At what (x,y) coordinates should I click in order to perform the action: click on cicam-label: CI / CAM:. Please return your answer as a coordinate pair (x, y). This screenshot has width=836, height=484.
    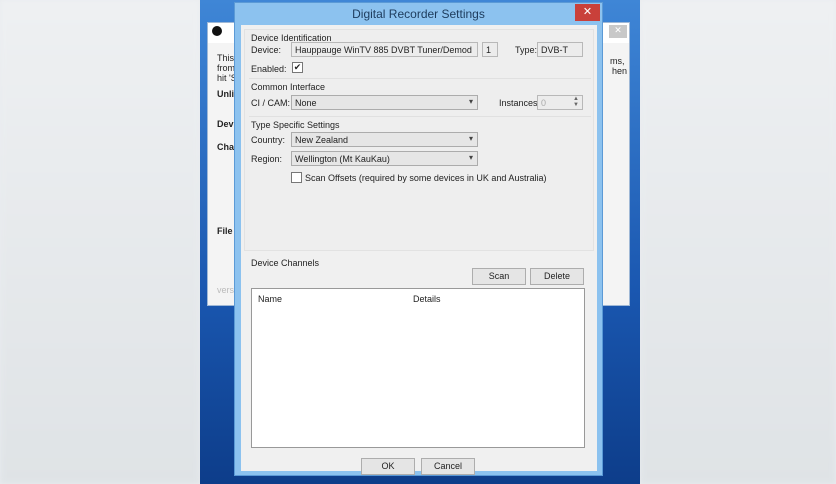
    Looking at the image, I should click on (271, 103).